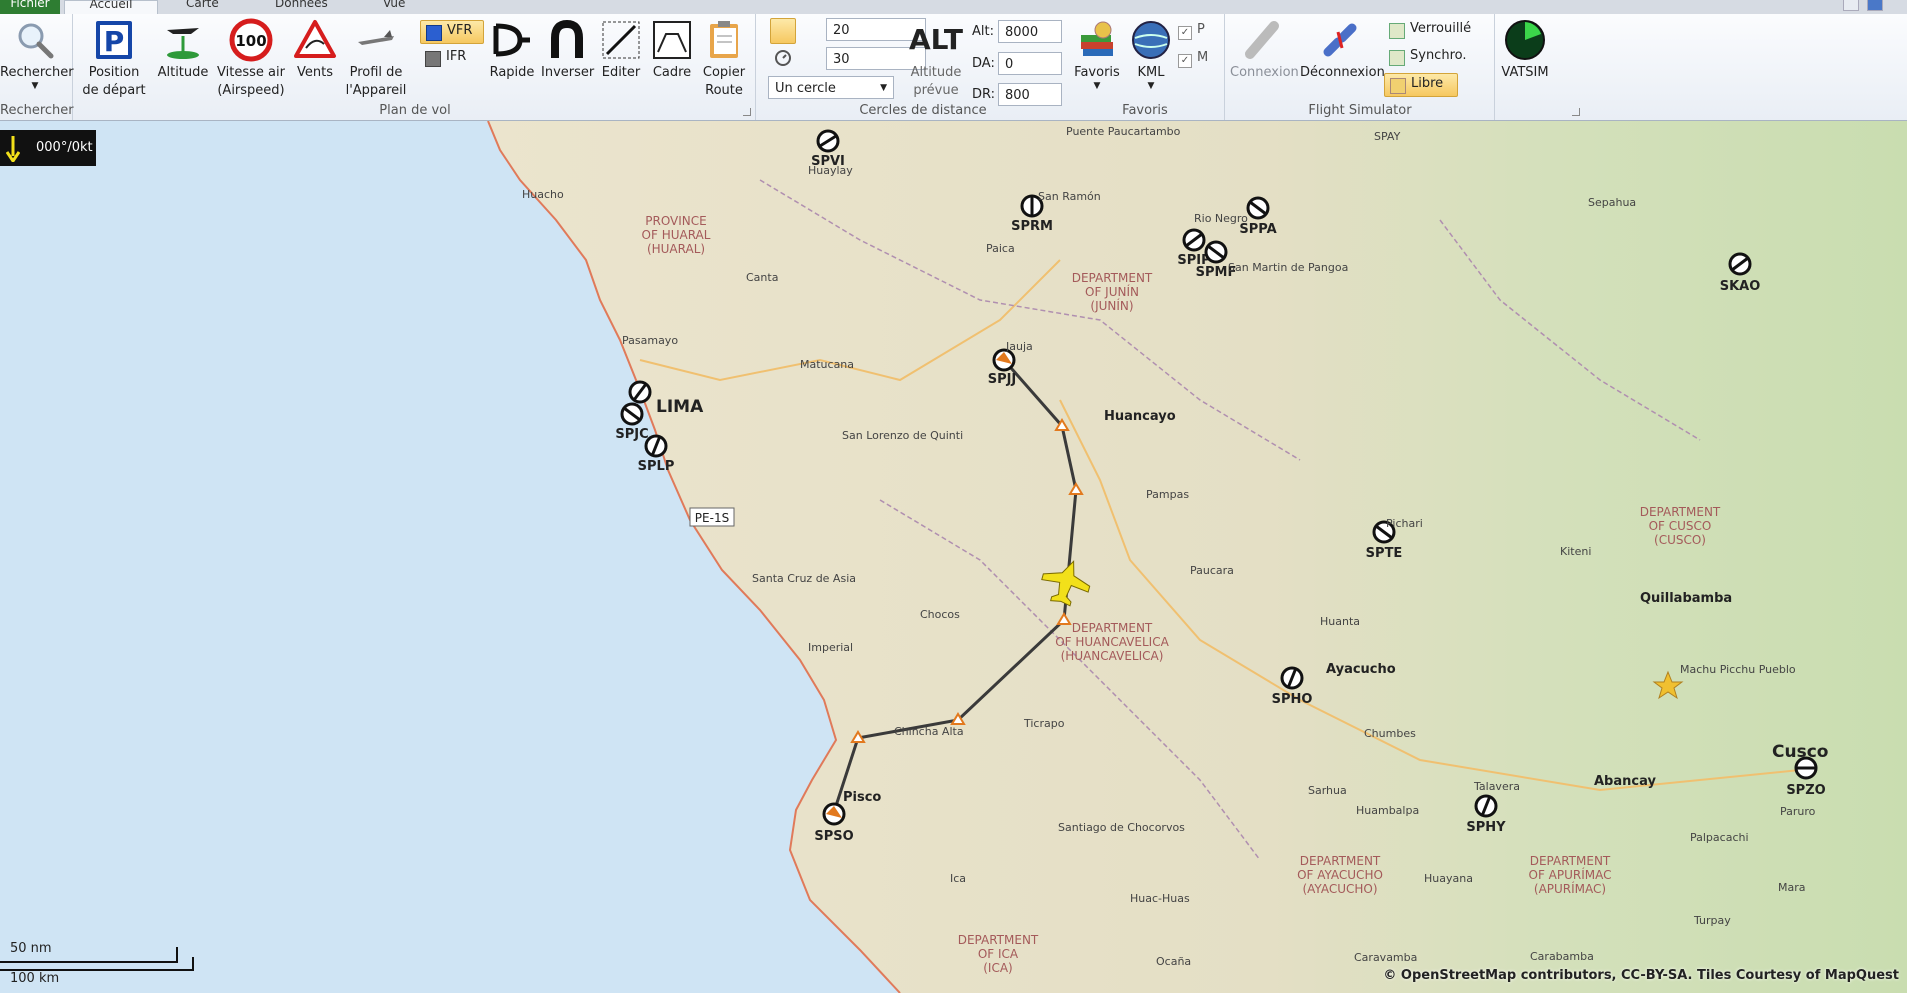  Describe the element at coordinates (827, 364) in the screenshot. I see `svg-text: Matucana` at that location.